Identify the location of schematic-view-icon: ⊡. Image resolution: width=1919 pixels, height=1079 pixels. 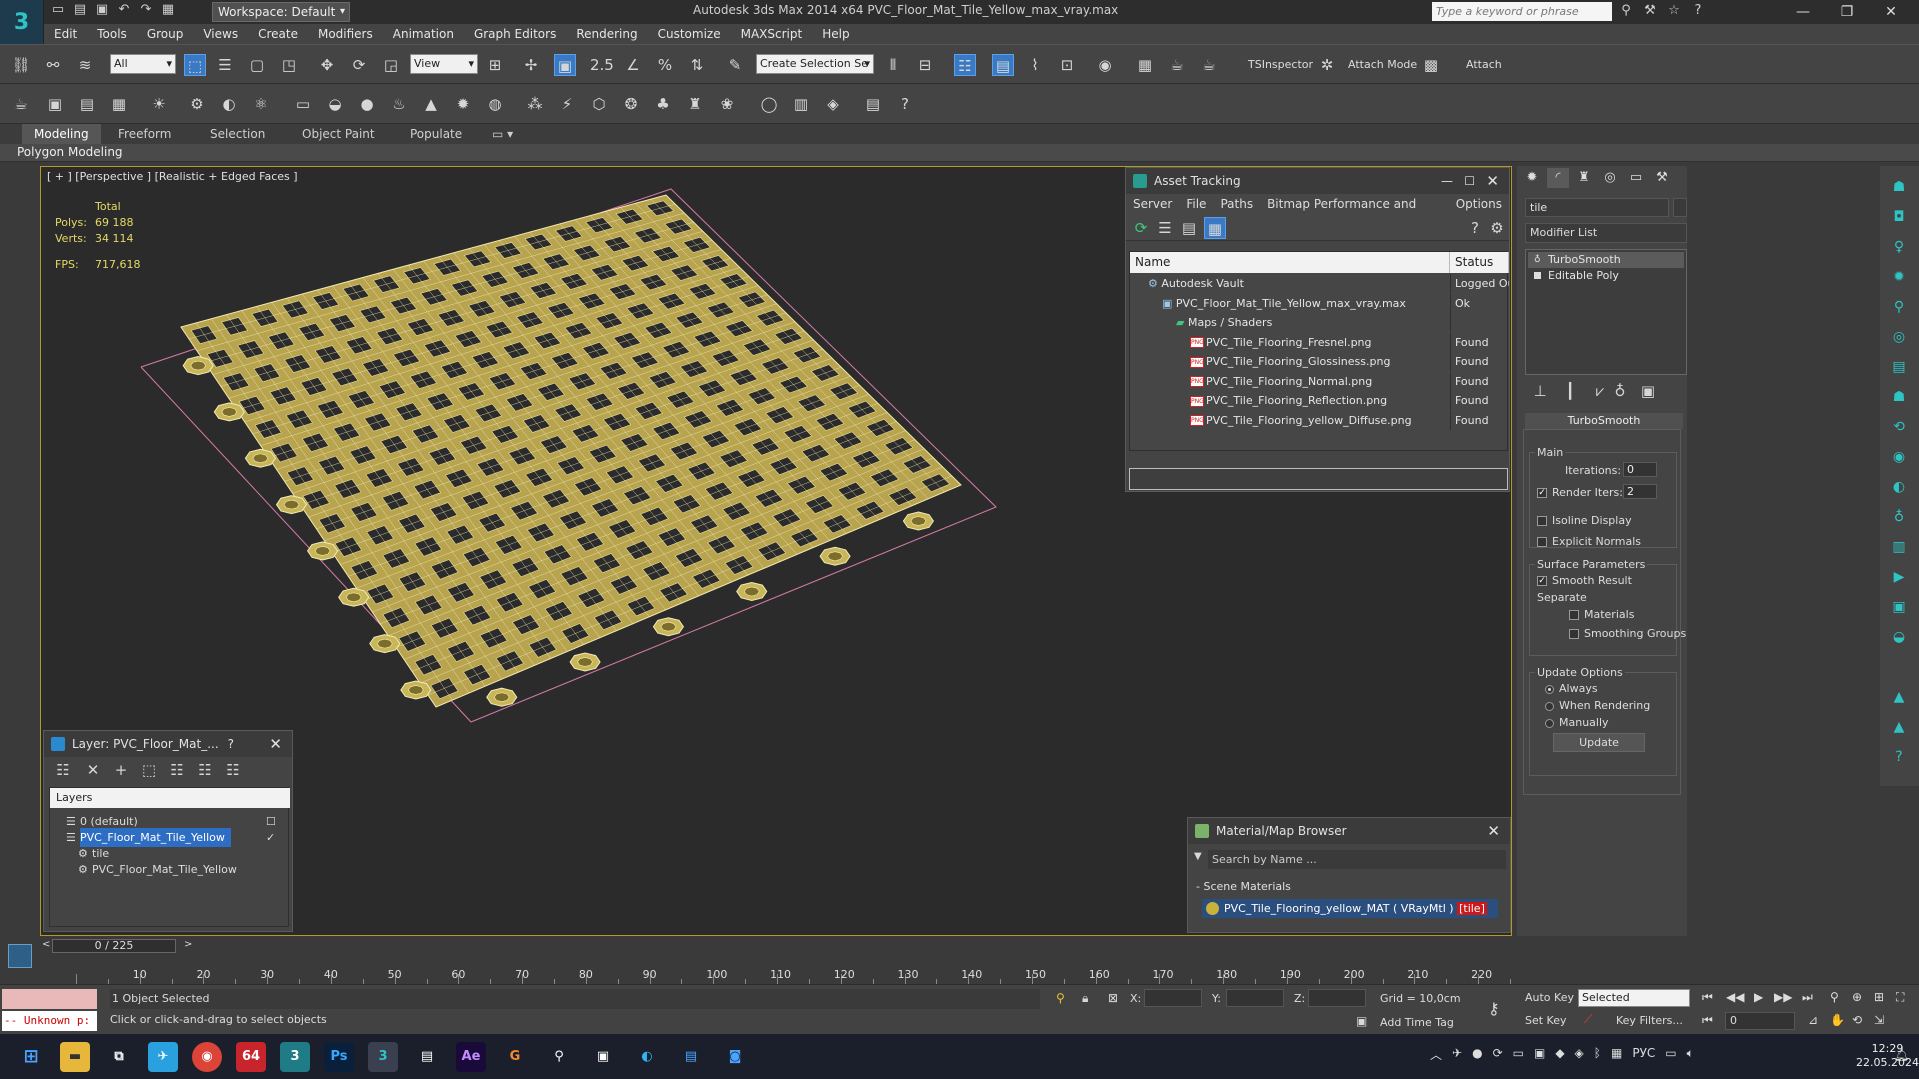
(1067, 65).